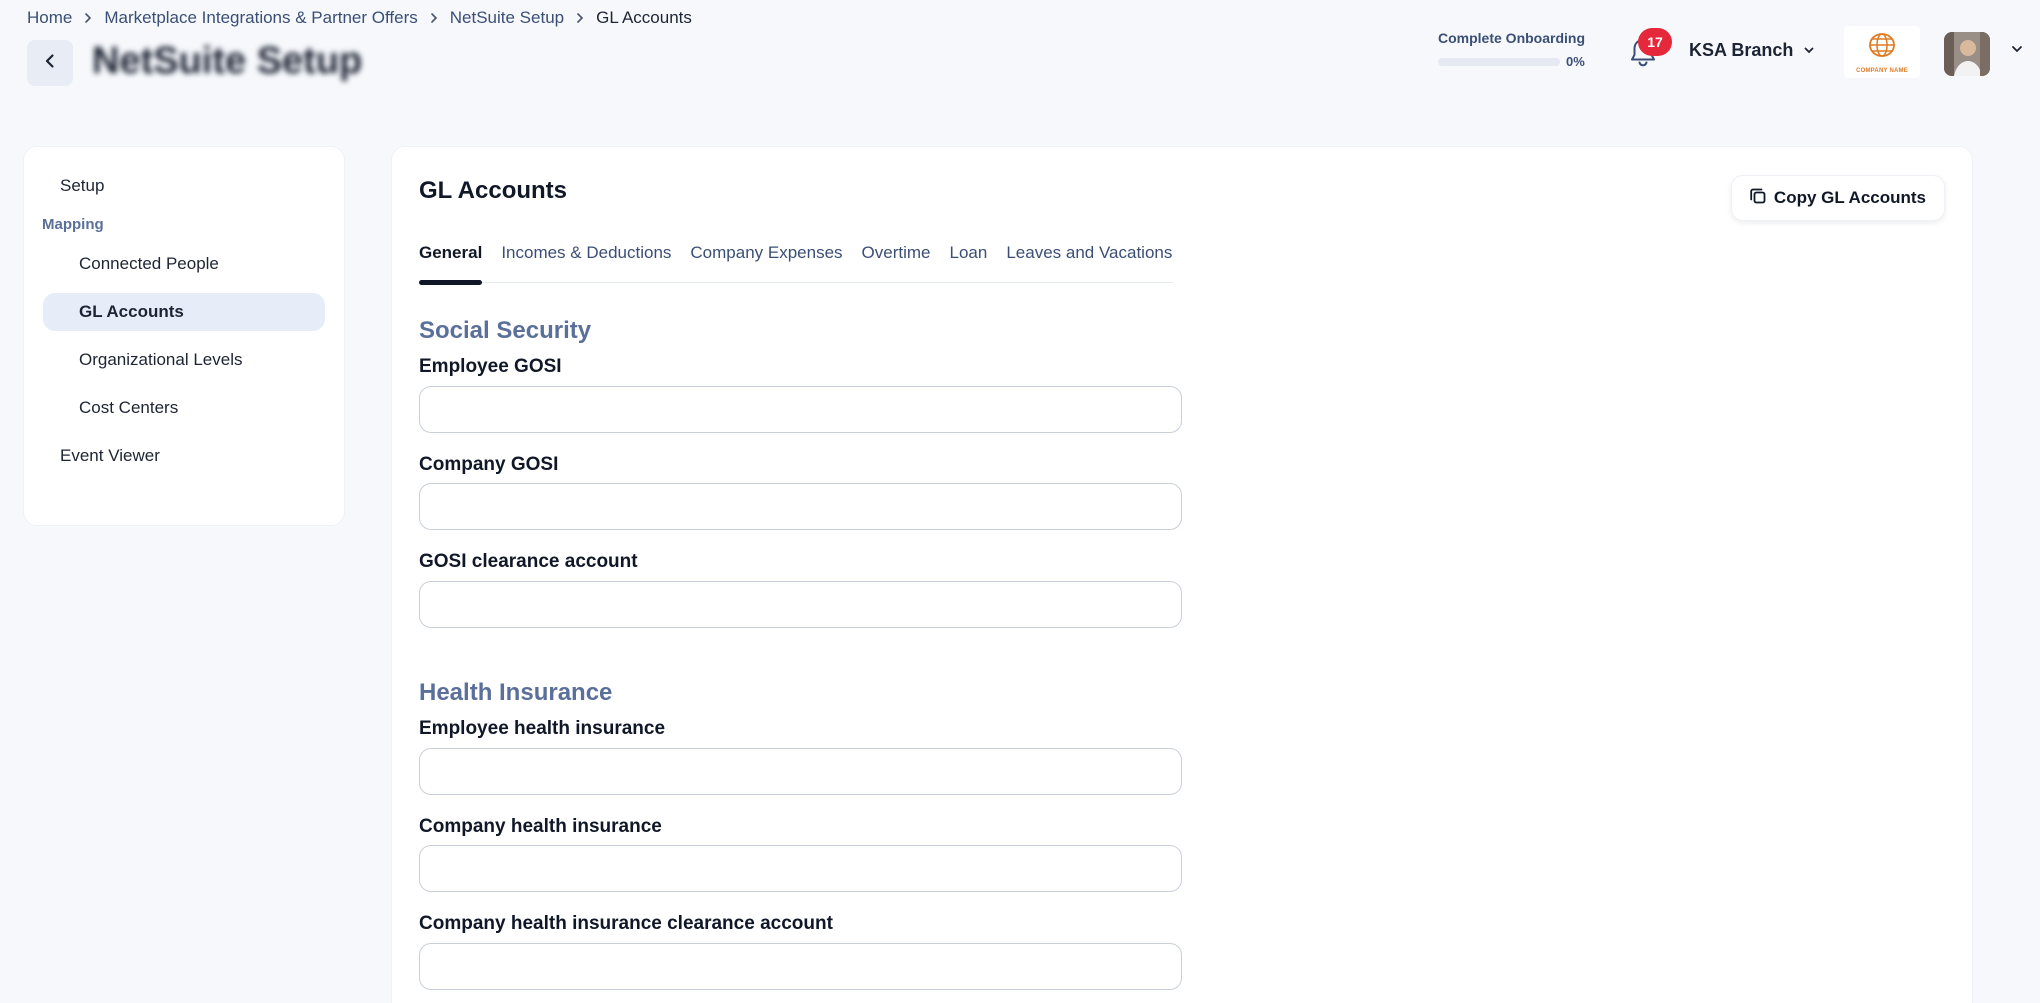 The height and width of the screenshot is (1003, 2040). I want to click on chevron-left-icon, so click(50, 63).